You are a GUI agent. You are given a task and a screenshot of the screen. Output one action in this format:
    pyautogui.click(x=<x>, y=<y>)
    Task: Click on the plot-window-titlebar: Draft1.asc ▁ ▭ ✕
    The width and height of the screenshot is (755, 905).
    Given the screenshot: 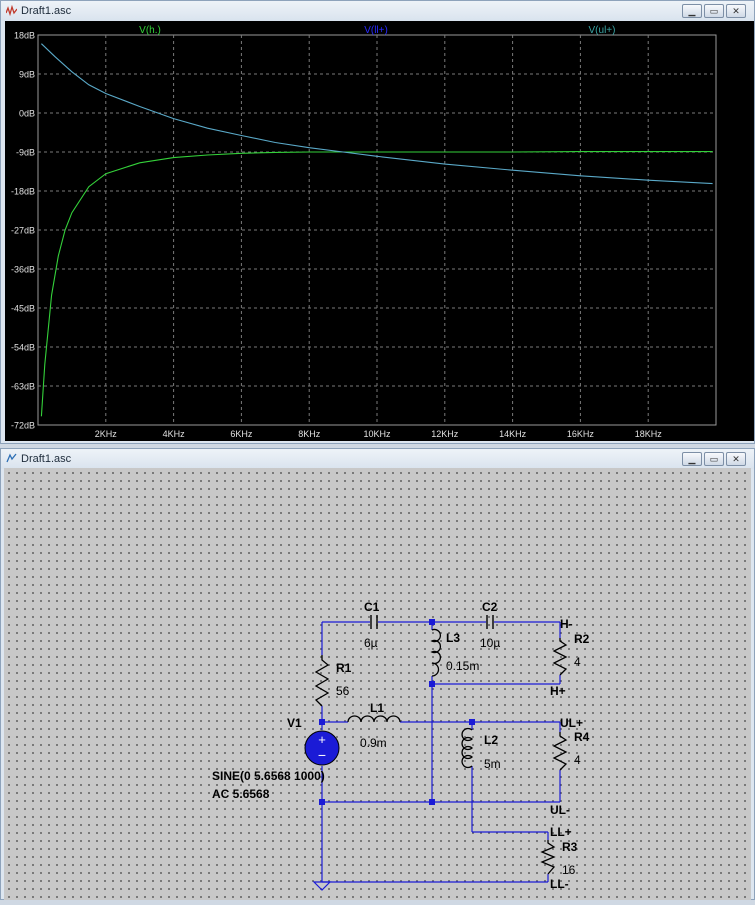 What is the action you would take?
    pyautogui.click(x=377, y=11)
    